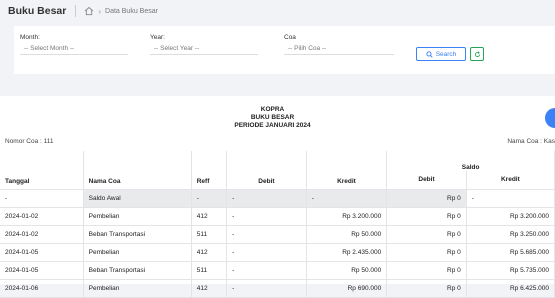  I want to click on saldo-header: Saldo, so click(470, 161).